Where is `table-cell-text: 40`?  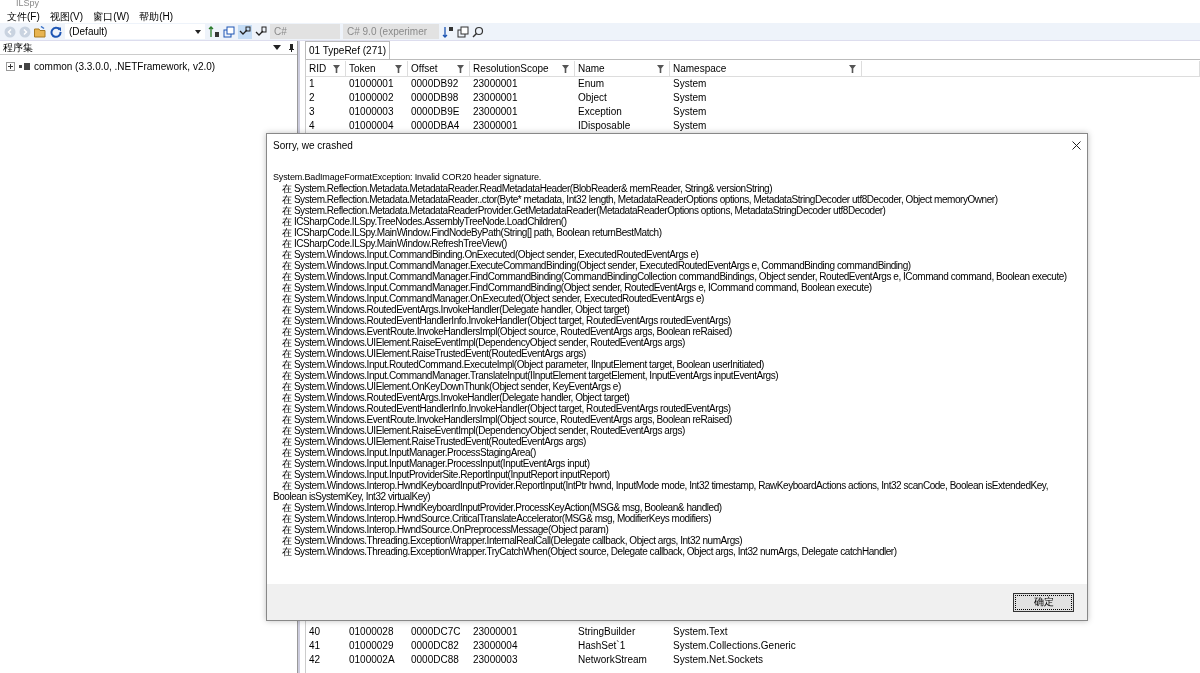 table-cell-text: 40 is located at coordinates (315, 632).